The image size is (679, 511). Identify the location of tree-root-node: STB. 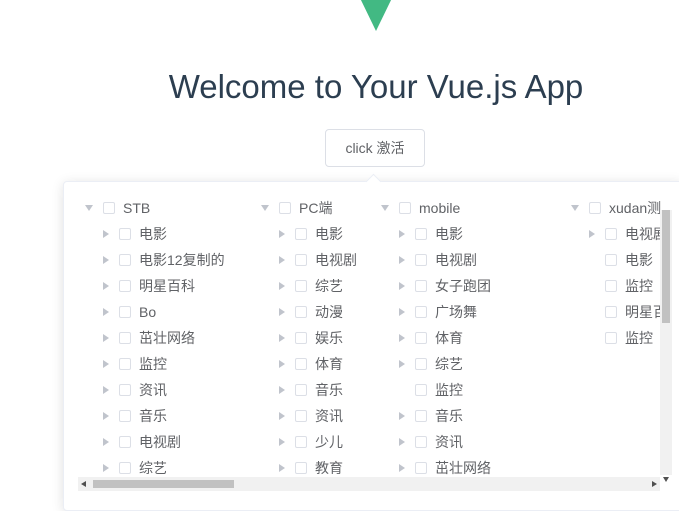
(117, 208).